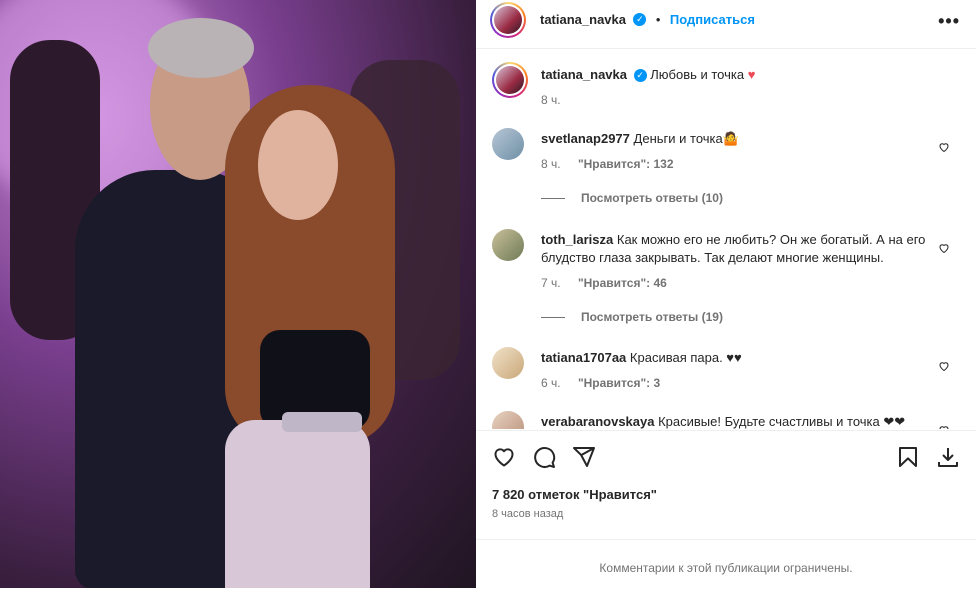 This screenshot has height=596, width=976. I want to click on author-avatar, so click(508, 20).